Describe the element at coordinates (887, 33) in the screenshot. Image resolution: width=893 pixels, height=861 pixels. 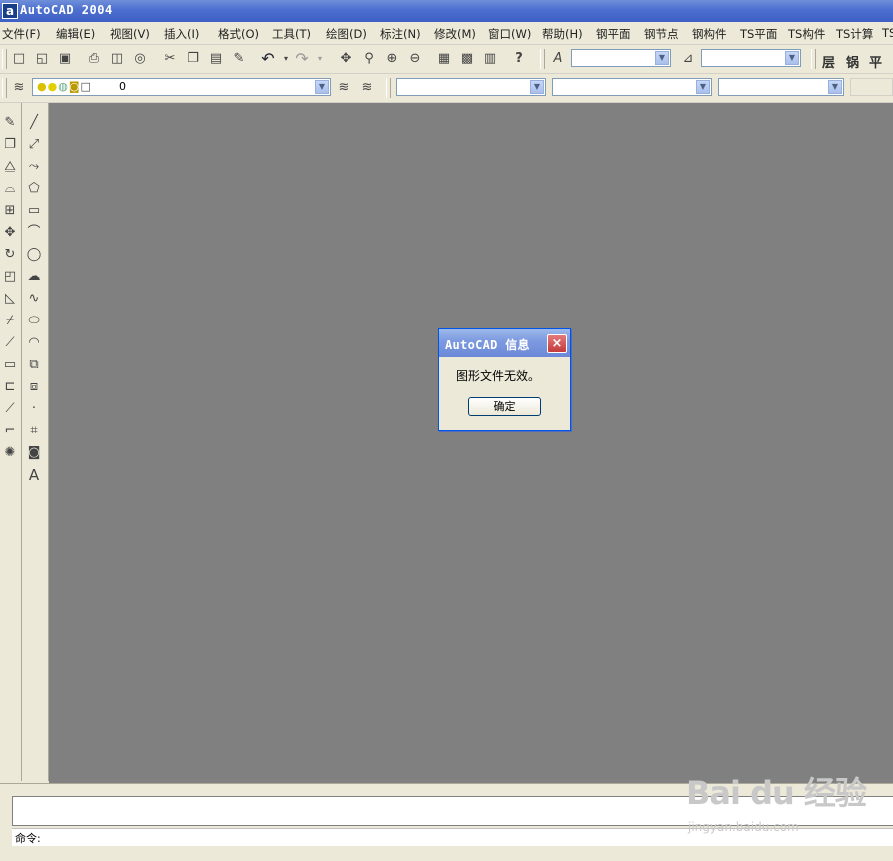
I see `menu-ts-more: TS` at that location.